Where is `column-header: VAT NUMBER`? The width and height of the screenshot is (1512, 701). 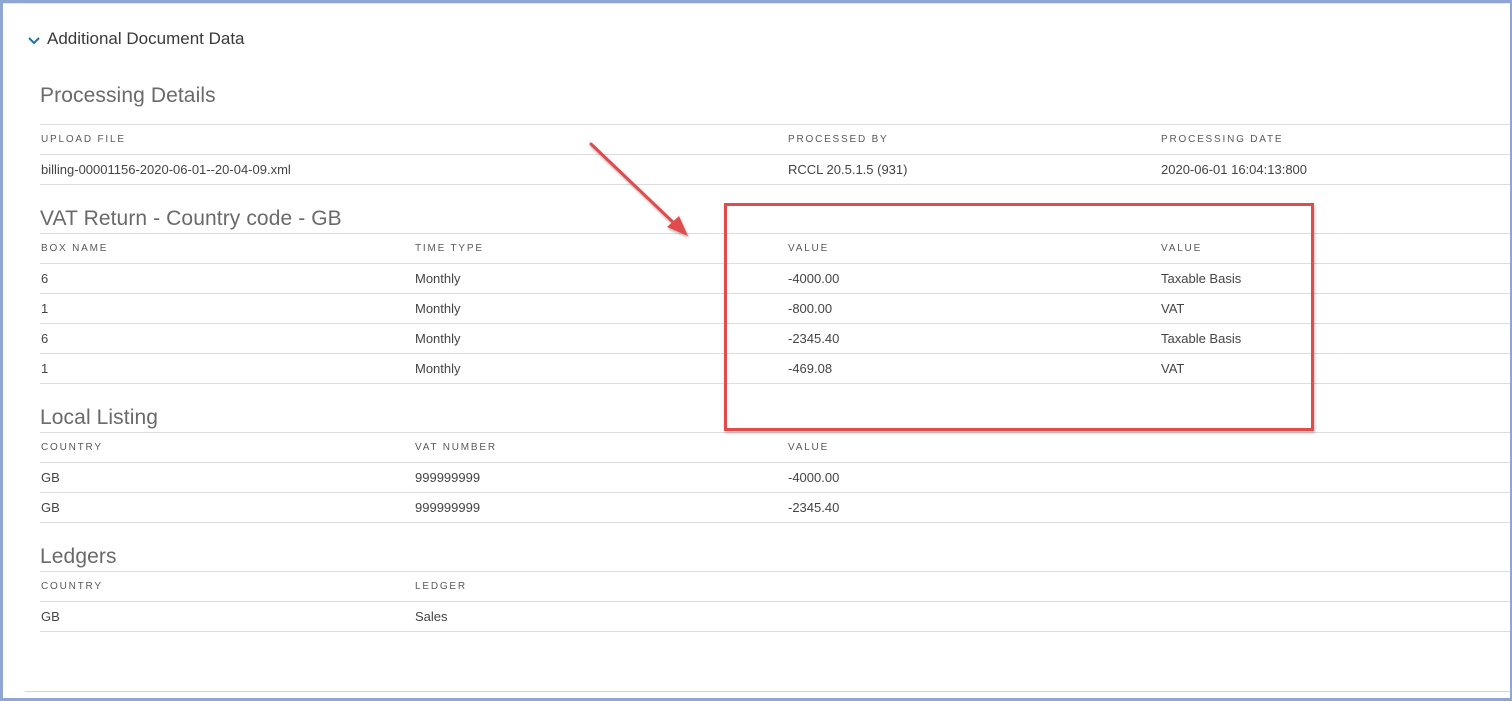 column-header: VAT NUMBER is located at coordinates (600, 447).